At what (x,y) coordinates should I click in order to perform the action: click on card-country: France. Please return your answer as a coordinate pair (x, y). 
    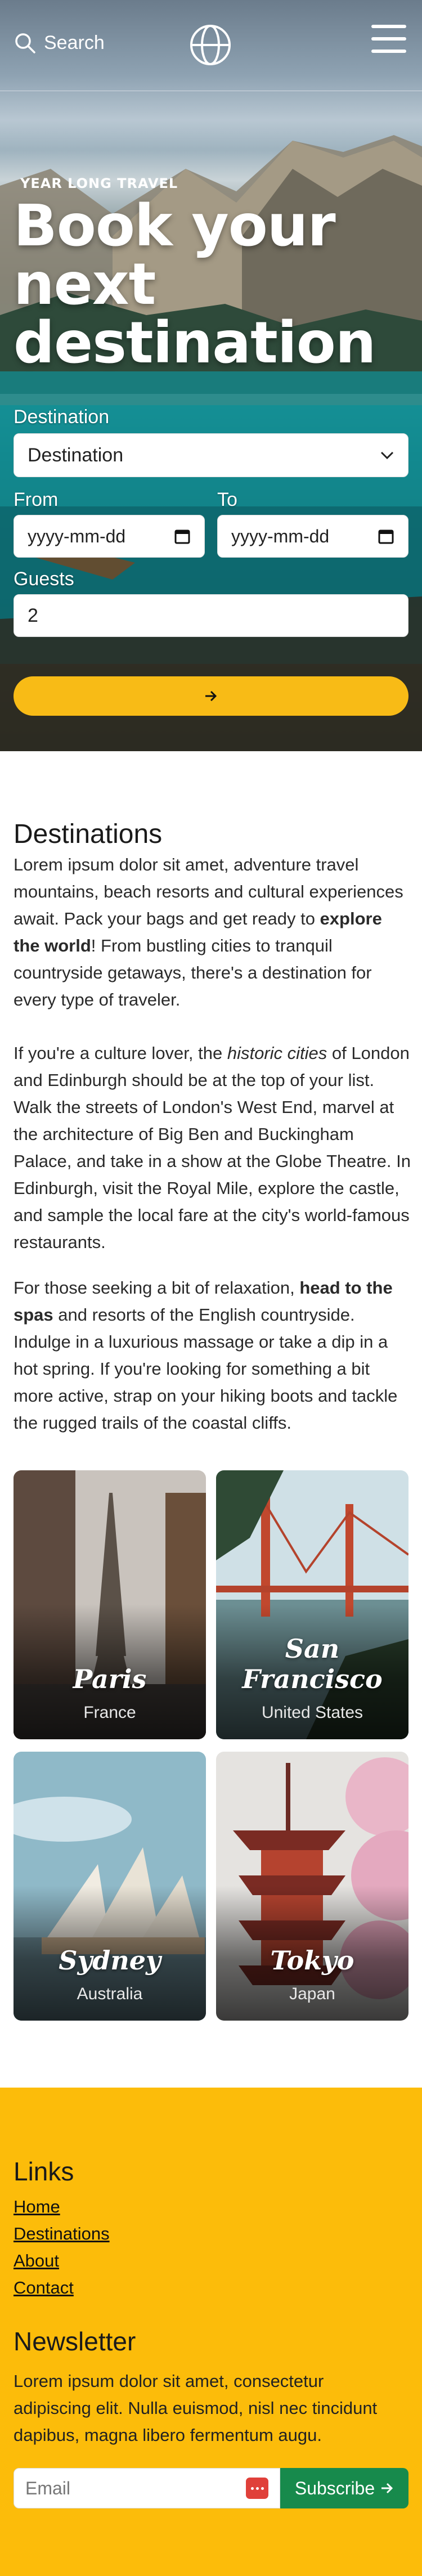
    Looking at the image, I should click on (109, 1712).